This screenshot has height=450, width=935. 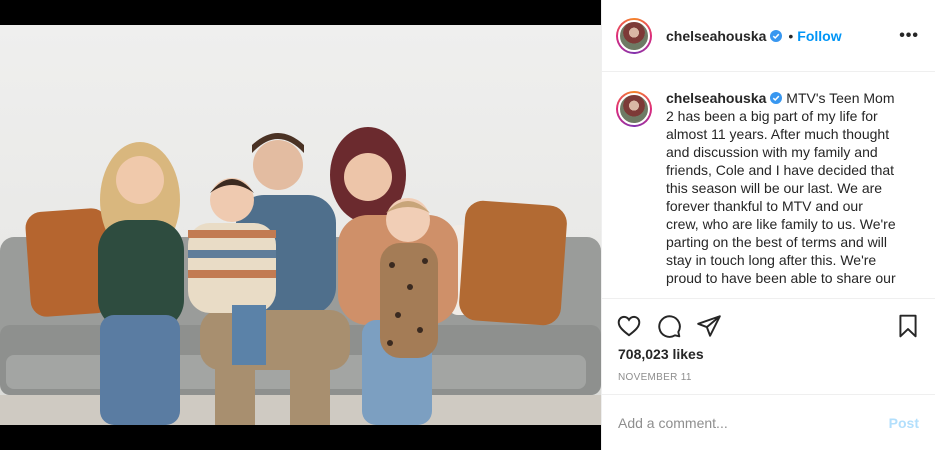 What do you see at coordinates (655, 377) in the screenshot?
I see `post-date: NOVEMBER 11` at bounding box center [655, 377].